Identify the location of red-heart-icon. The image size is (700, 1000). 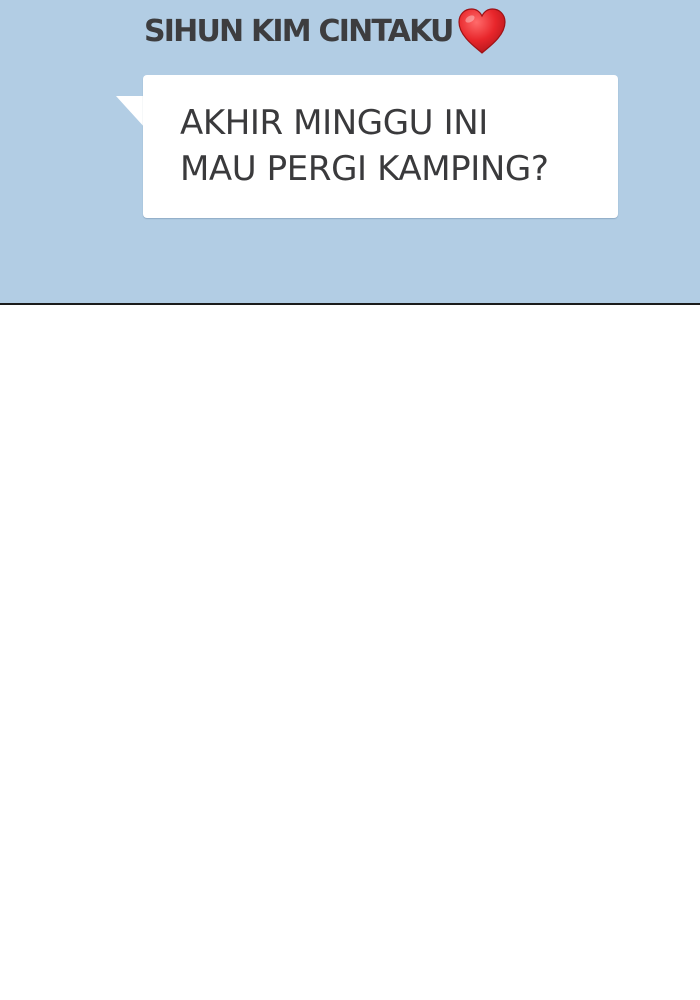
(482, 31).